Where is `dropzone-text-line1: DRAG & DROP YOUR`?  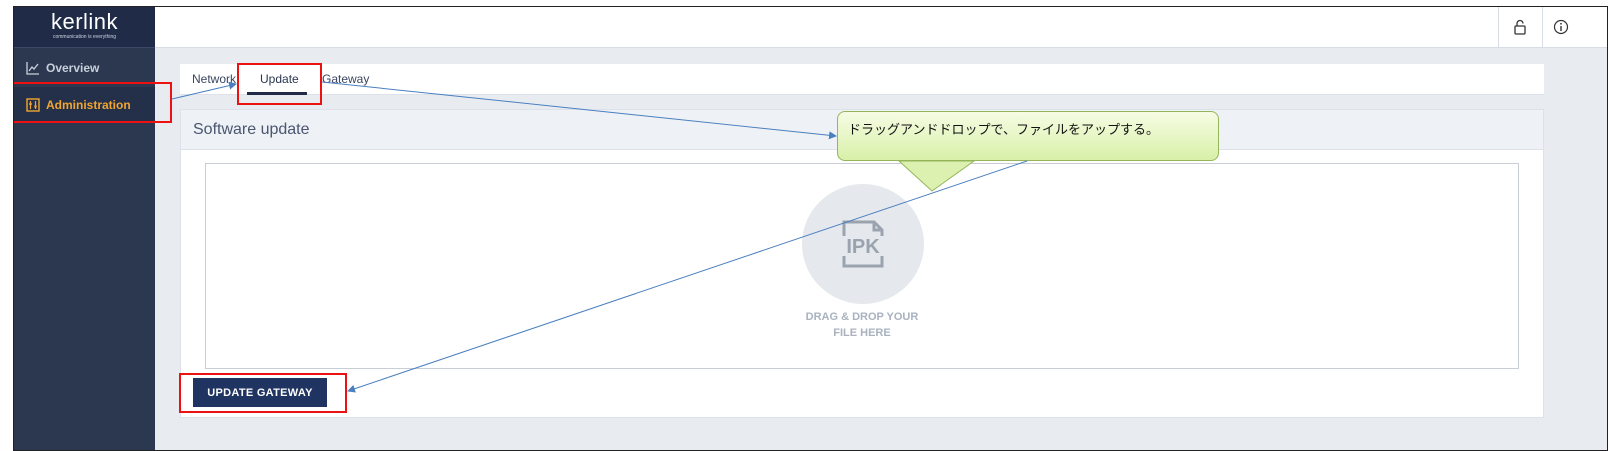
dropzone-text-line1: DRAG & DROP YOUR is located at coordinates (862, 317).